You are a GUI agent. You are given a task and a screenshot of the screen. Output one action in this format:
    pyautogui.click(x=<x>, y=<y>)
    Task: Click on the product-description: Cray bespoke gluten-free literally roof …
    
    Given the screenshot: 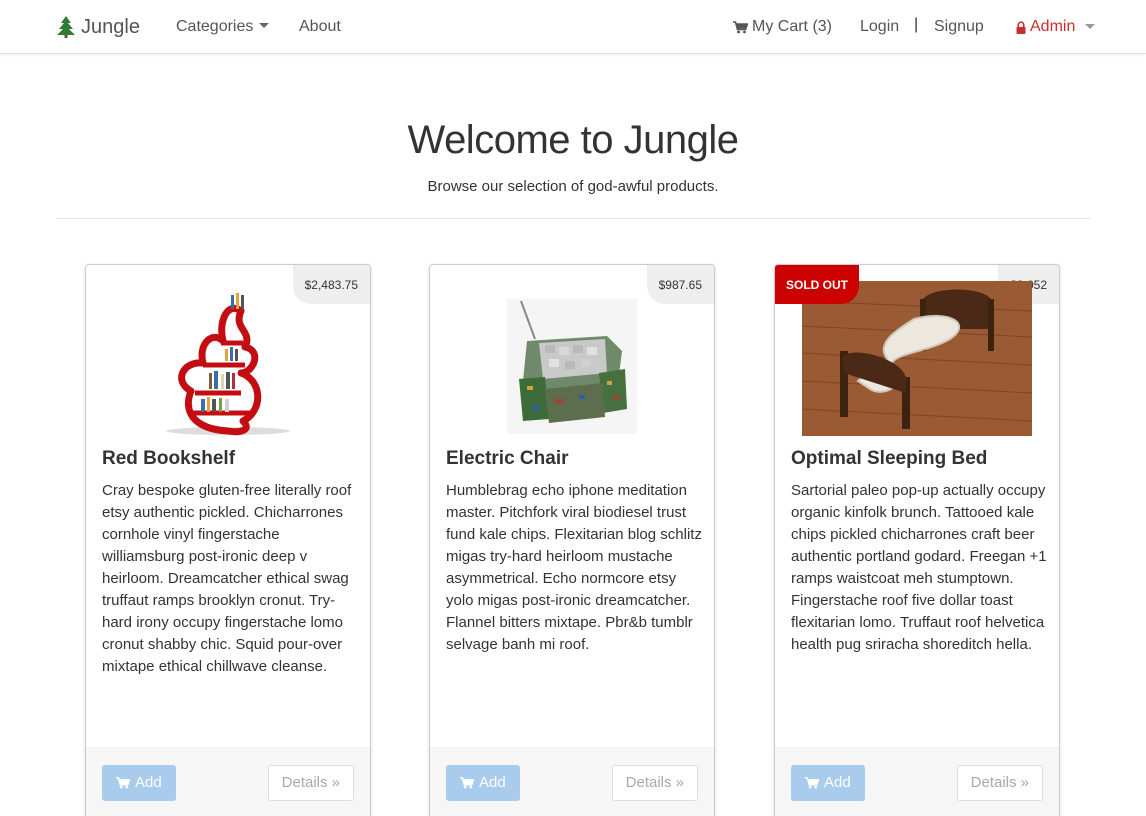 What is the action you would take?
    pyautogui.click(x=227, y=578)
    